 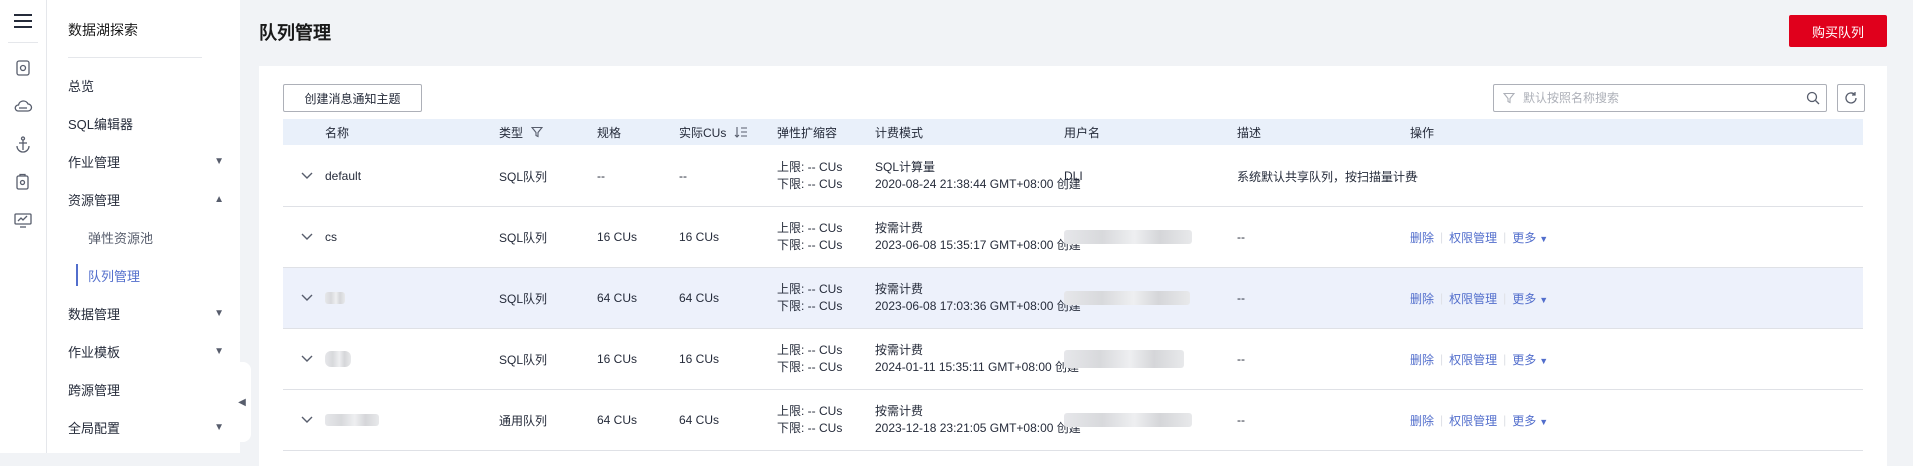 What do you see at coordinates (77, 237) in the screenshot?
I see `menu-indicator` at bounding box center [77, 237].